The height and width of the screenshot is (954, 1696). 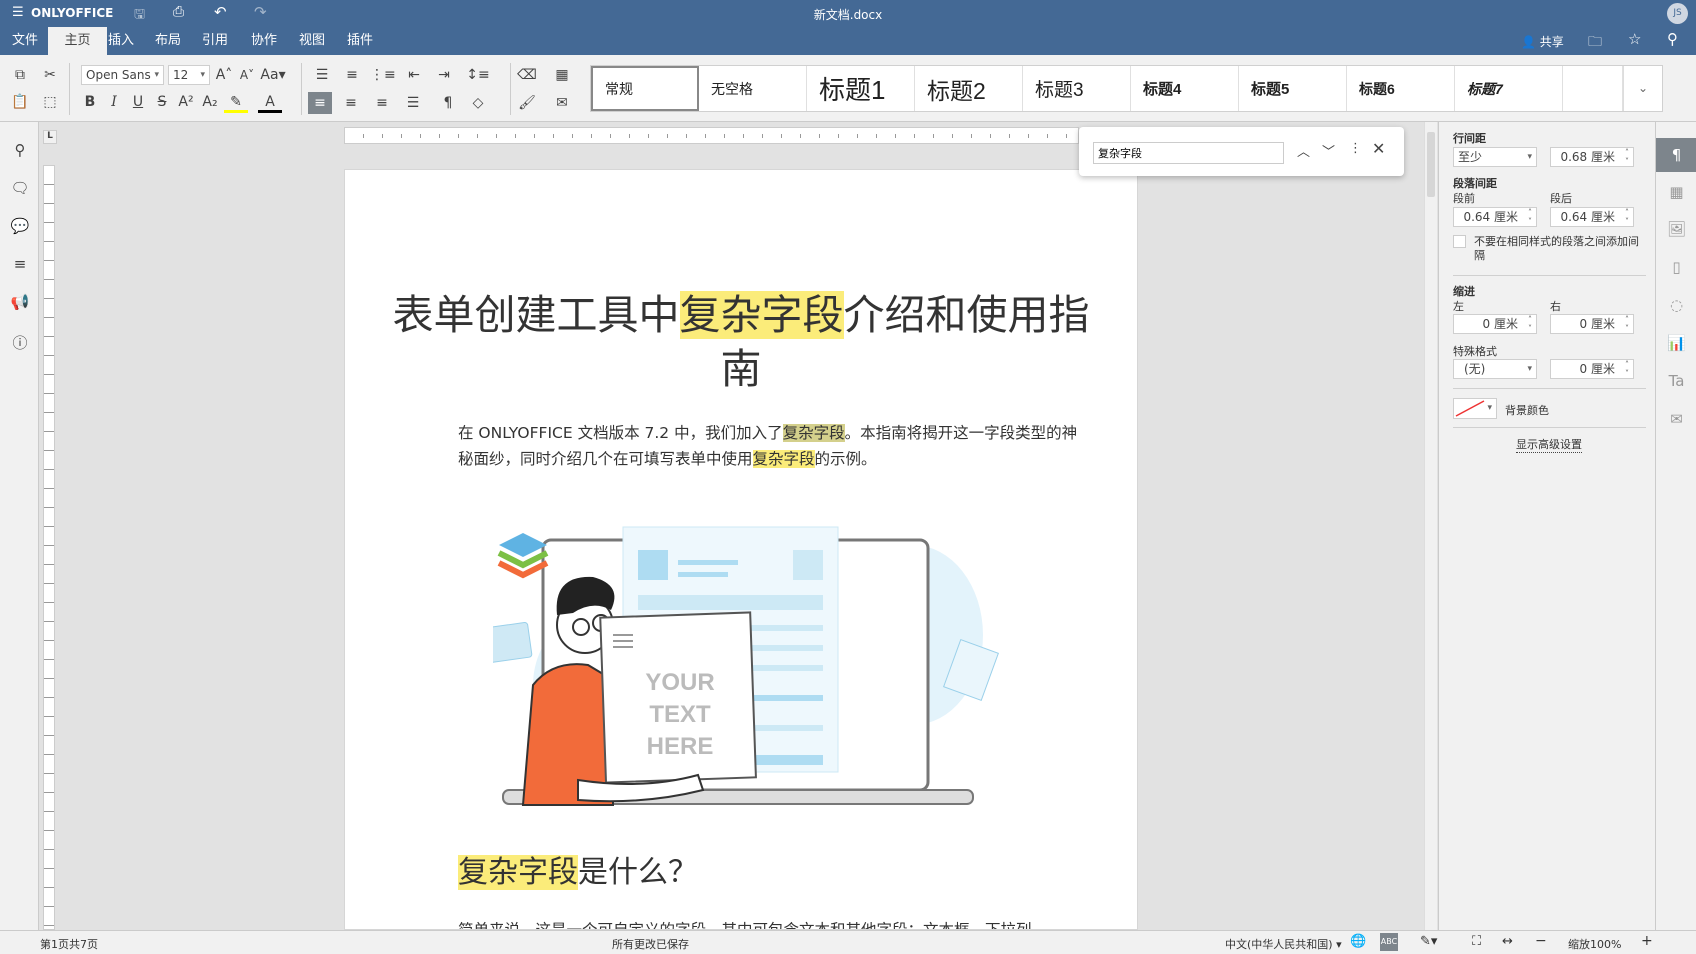 I want to click on style-heading-4: 标题4, so click(x=1185, y=88).